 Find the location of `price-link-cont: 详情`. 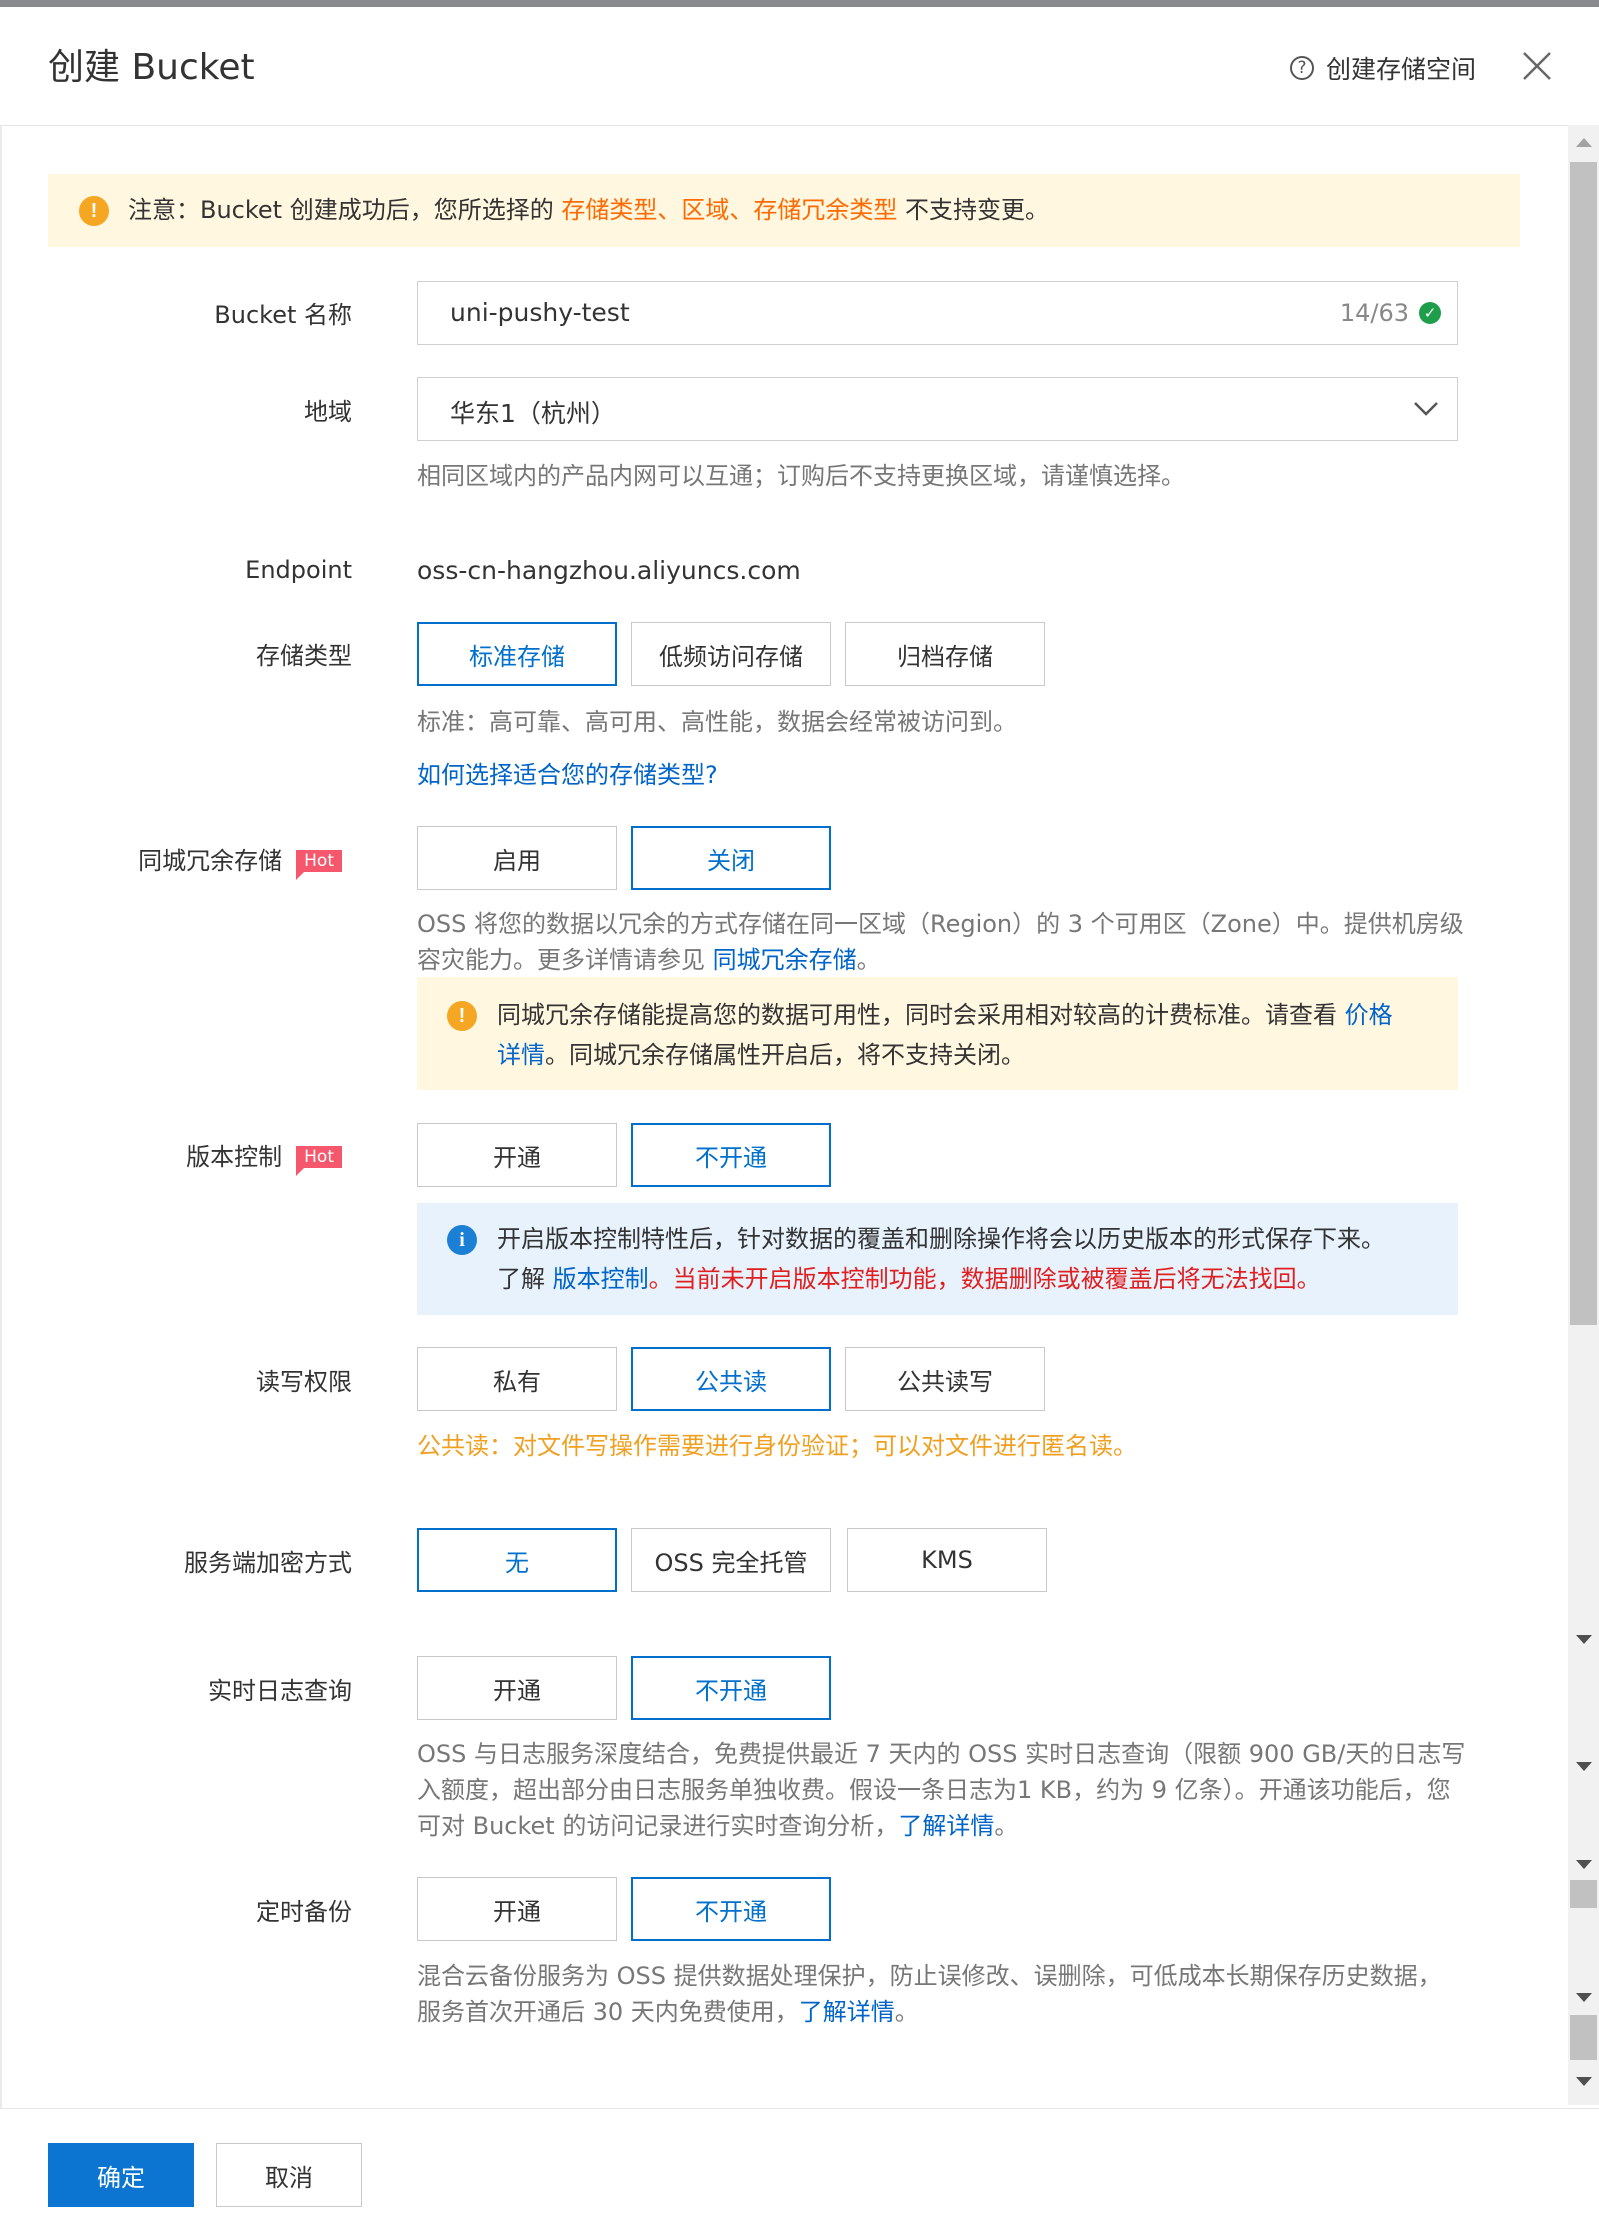

price-link-cont: 详情 is located at coordinates (521, 1055).